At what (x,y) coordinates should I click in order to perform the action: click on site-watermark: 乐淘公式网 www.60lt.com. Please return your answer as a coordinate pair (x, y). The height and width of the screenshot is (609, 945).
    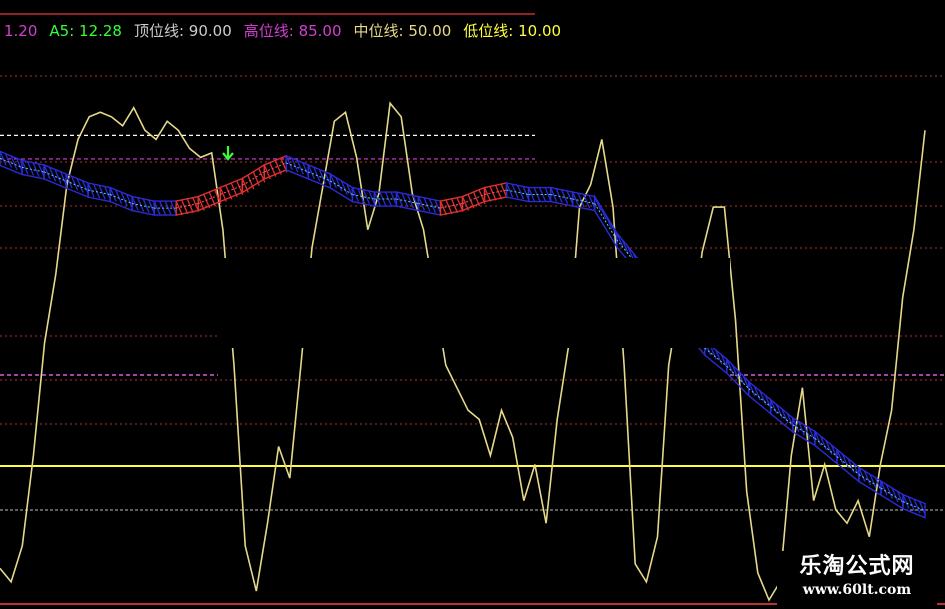
    Looking at the image, I should click on (857, 578).